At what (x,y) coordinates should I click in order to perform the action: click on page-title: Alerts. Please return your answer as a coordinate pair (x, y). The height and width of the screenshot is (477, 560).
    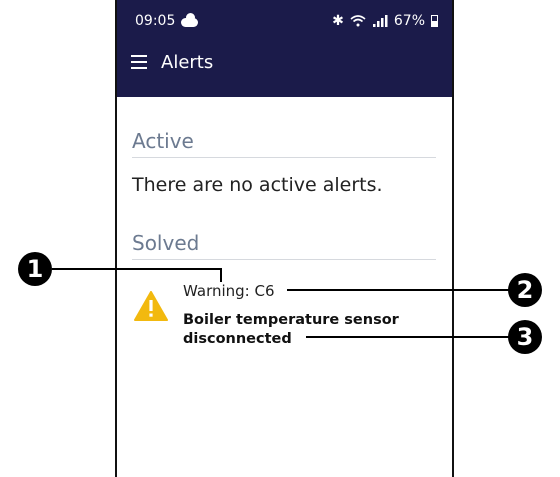
    Looking at the image, I should click on (187, 62).